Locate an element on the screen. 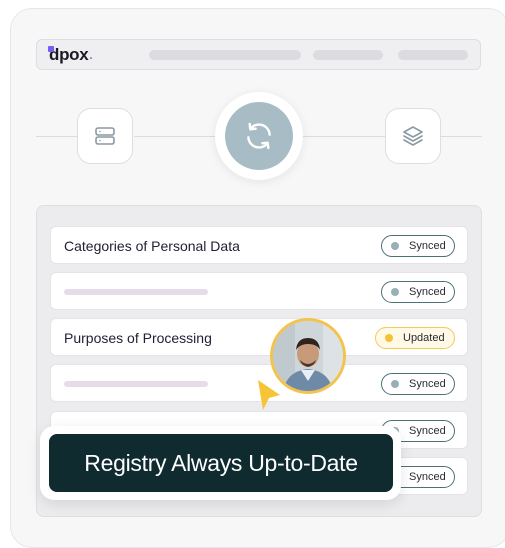  layers-node is located at coordinates (413, 136).